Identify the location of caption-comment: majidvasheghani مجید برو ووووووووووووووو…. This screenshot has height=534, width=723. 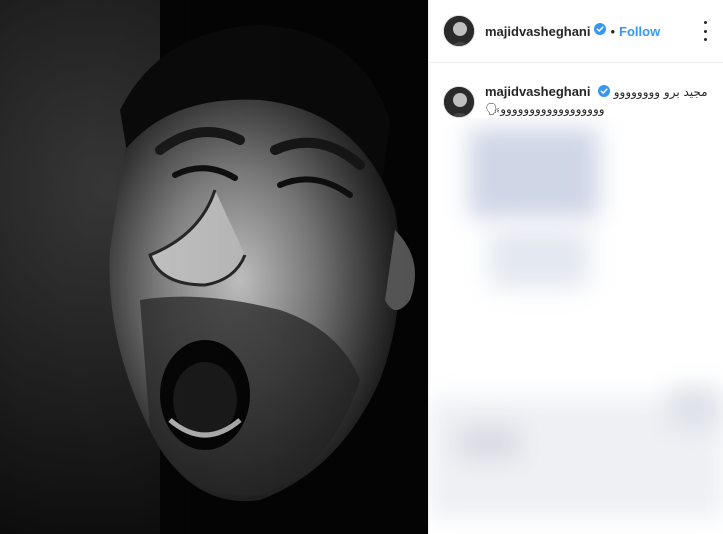
(578, 101).